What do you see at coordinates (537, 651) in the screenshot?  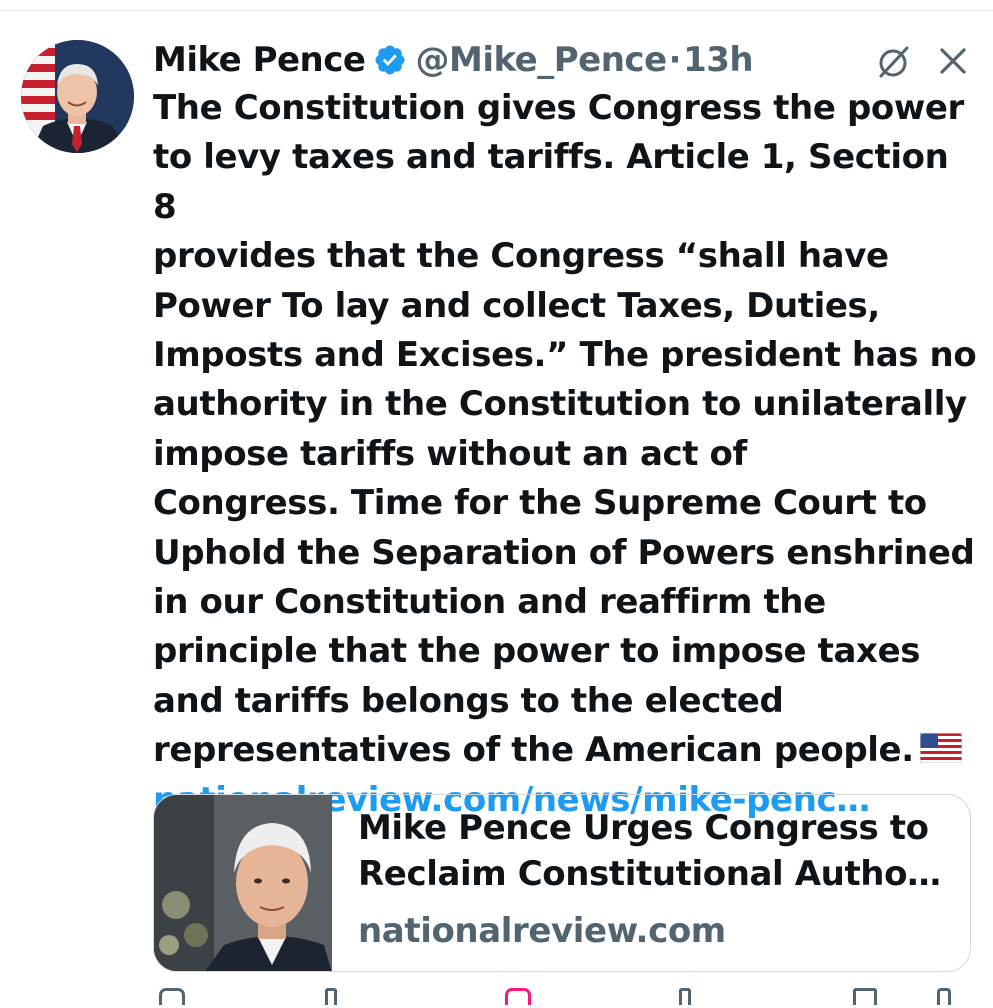 I see `tweet-text-line: principle that the power to impose taxes` at bounding box center [537, 651].